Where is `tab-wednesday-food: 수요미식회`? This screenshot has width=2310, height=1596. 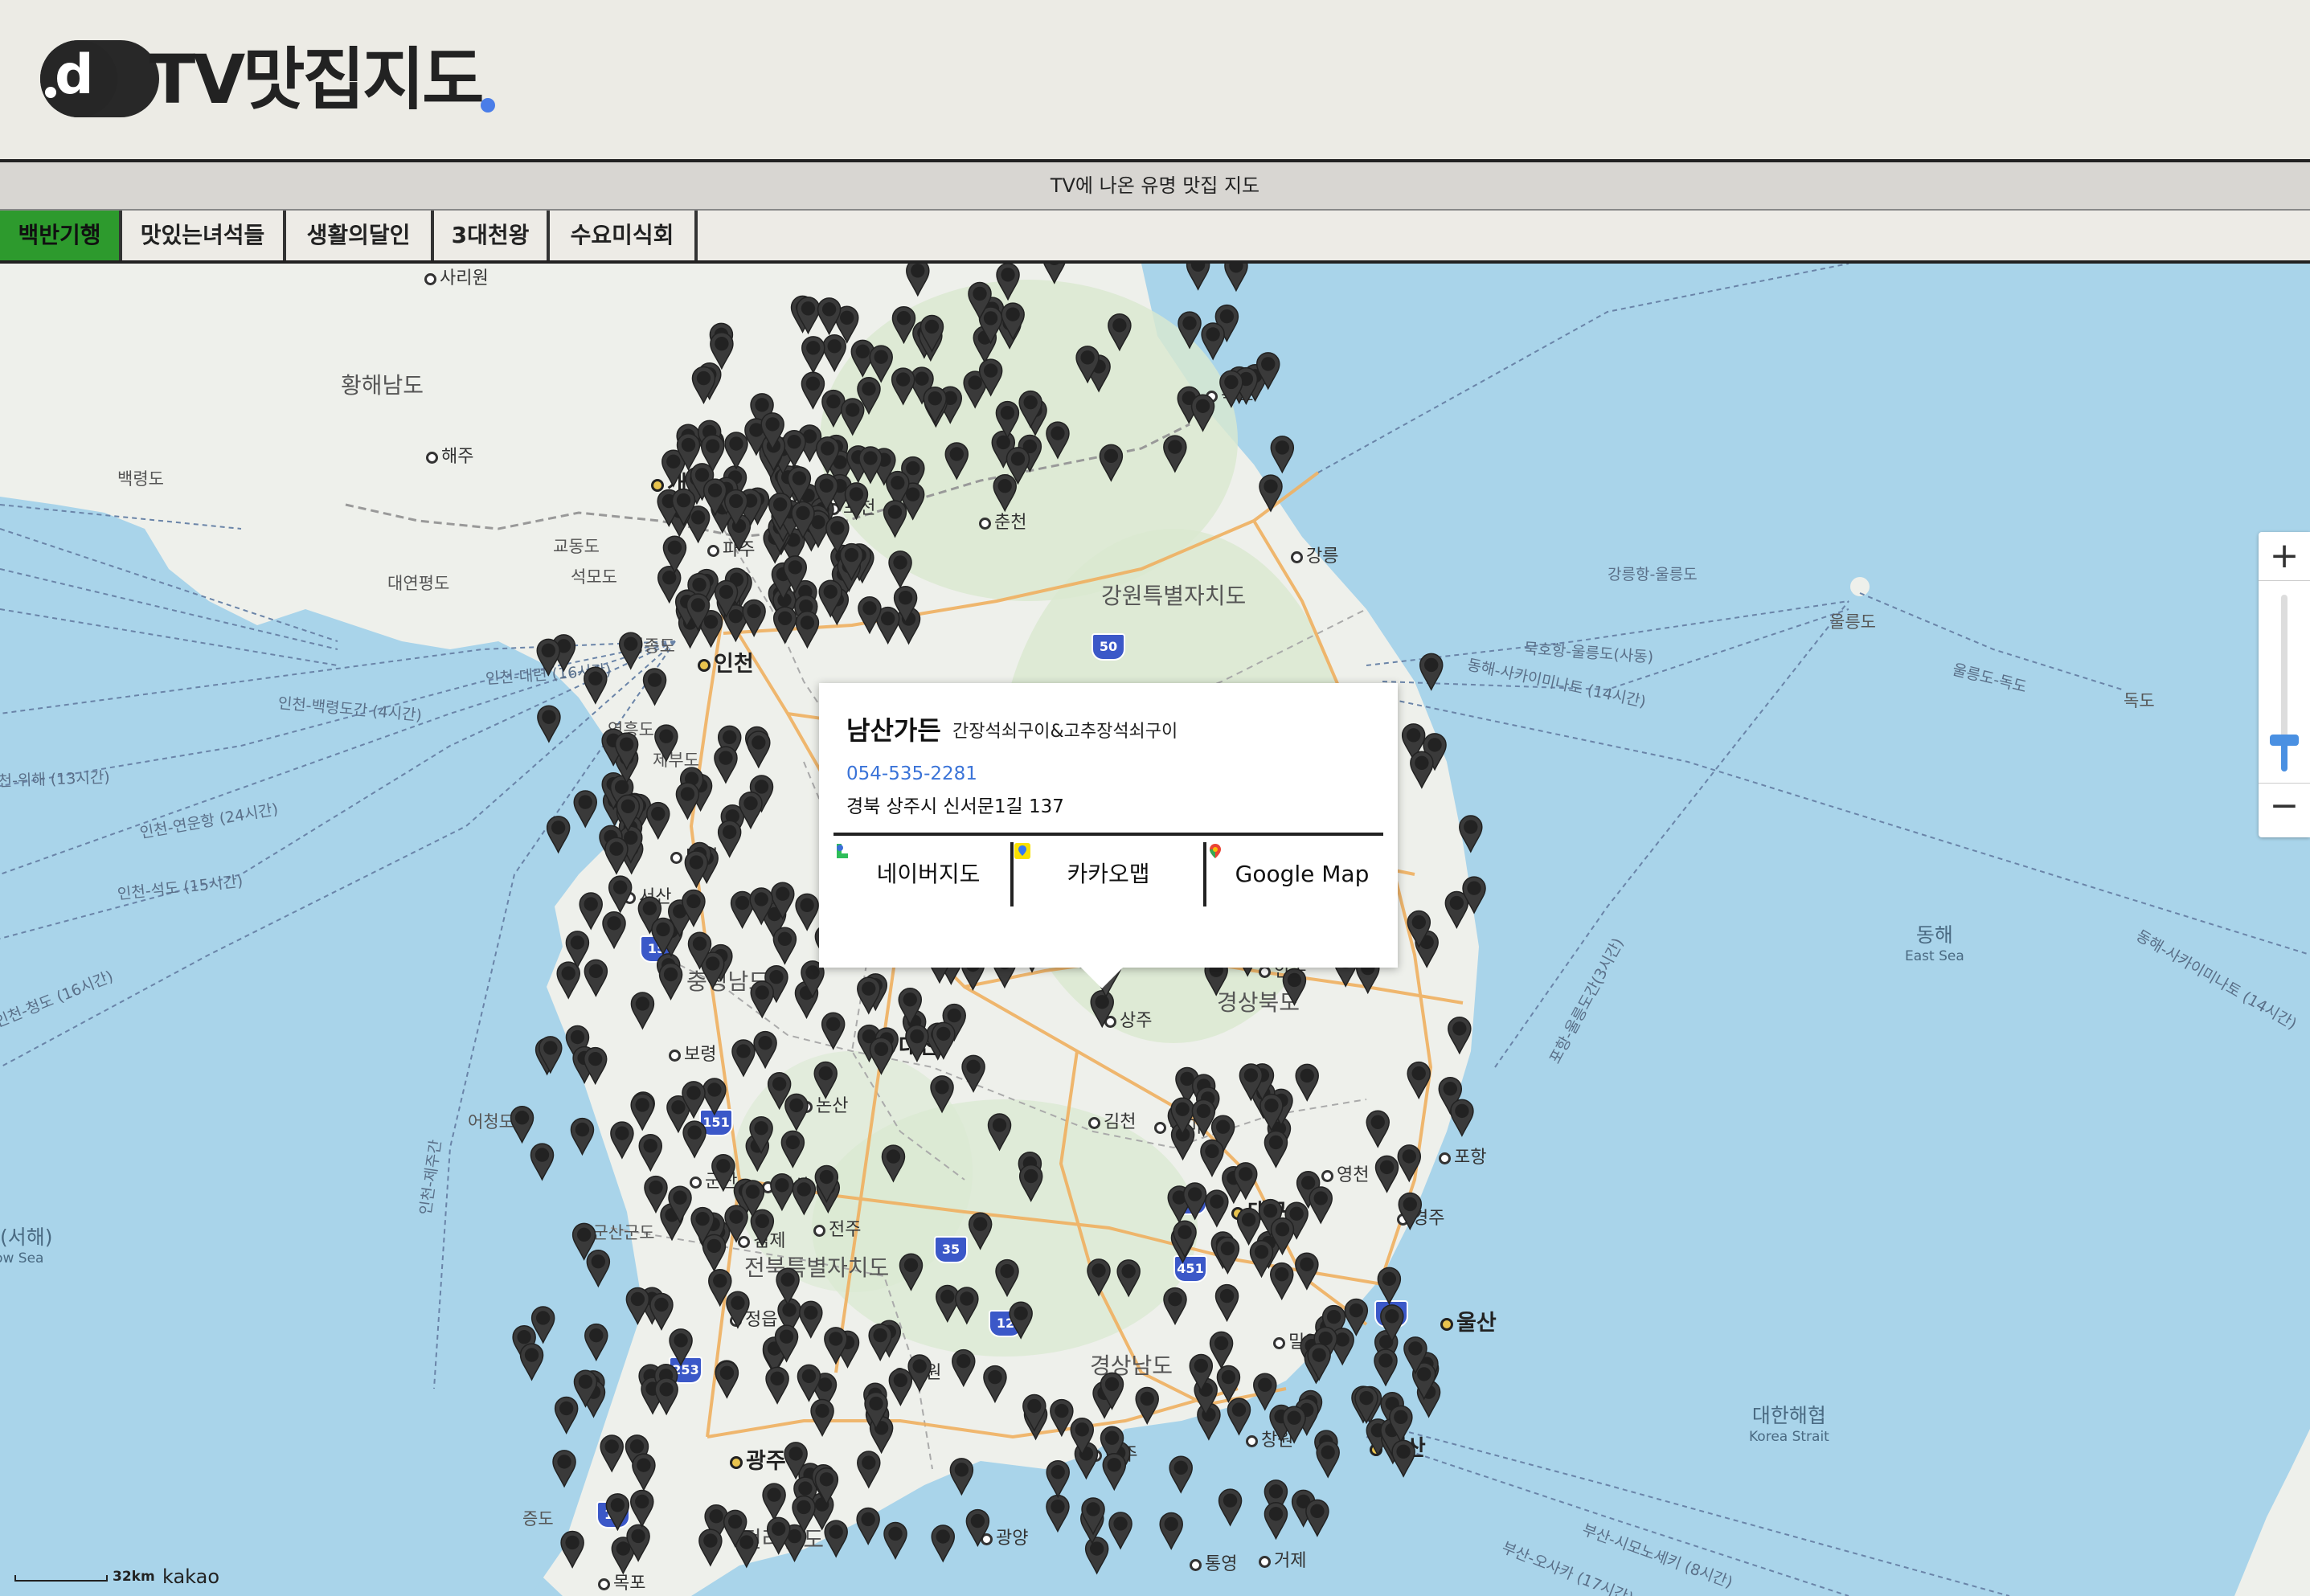 tab-wednesday-food: 수요미식회 is located at coordinates (624, 235).